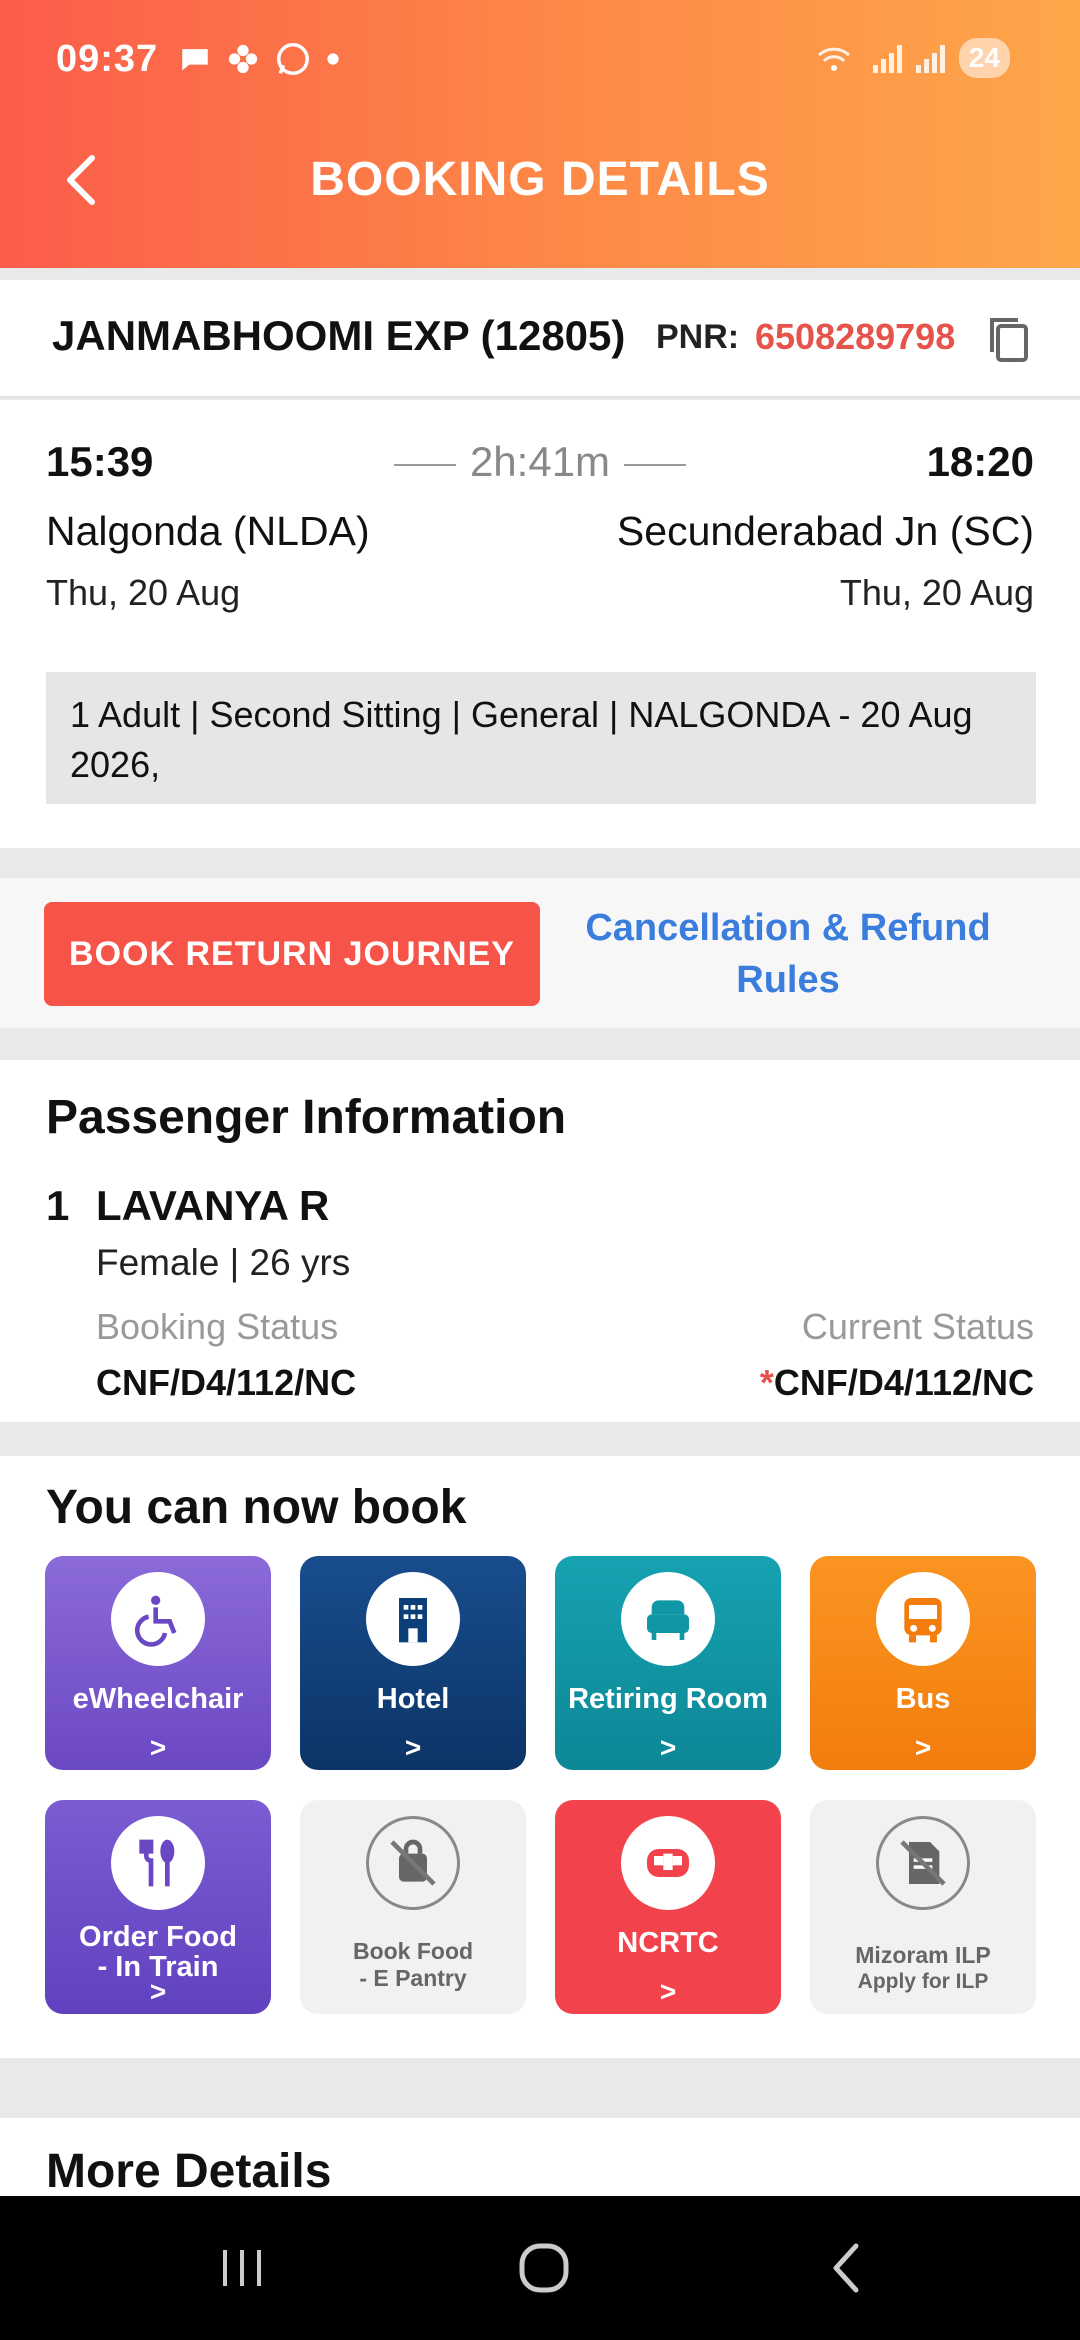  What do you see at coordinates (540, 65) in the screenshot?
I see `status-bar: 09:37 24` at bounding box center [540, 65].